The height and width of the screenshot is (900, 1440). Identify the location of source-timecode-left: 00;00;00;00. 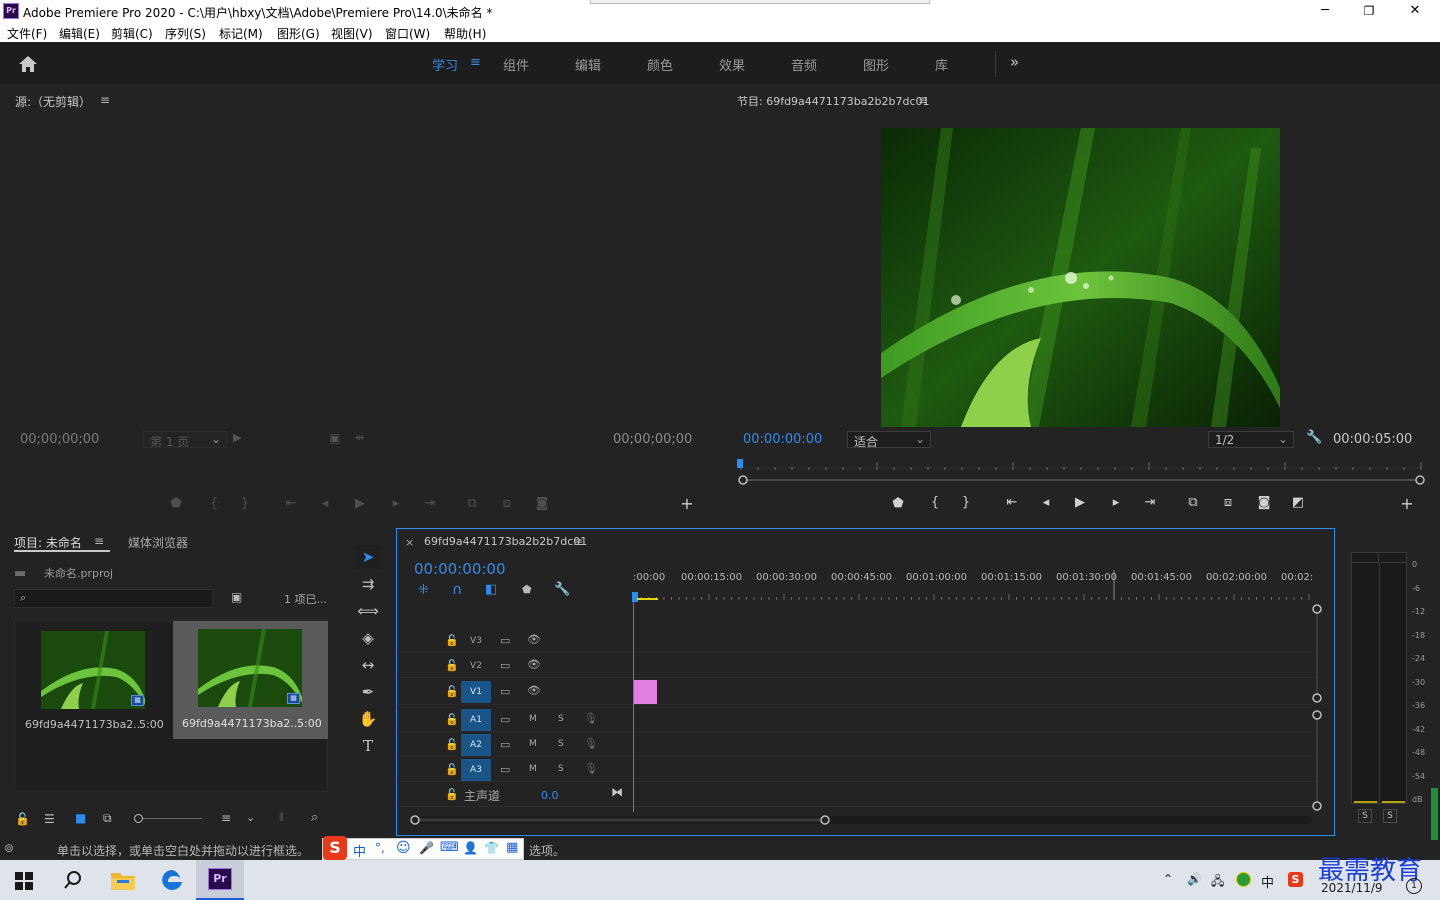
(59, 439).